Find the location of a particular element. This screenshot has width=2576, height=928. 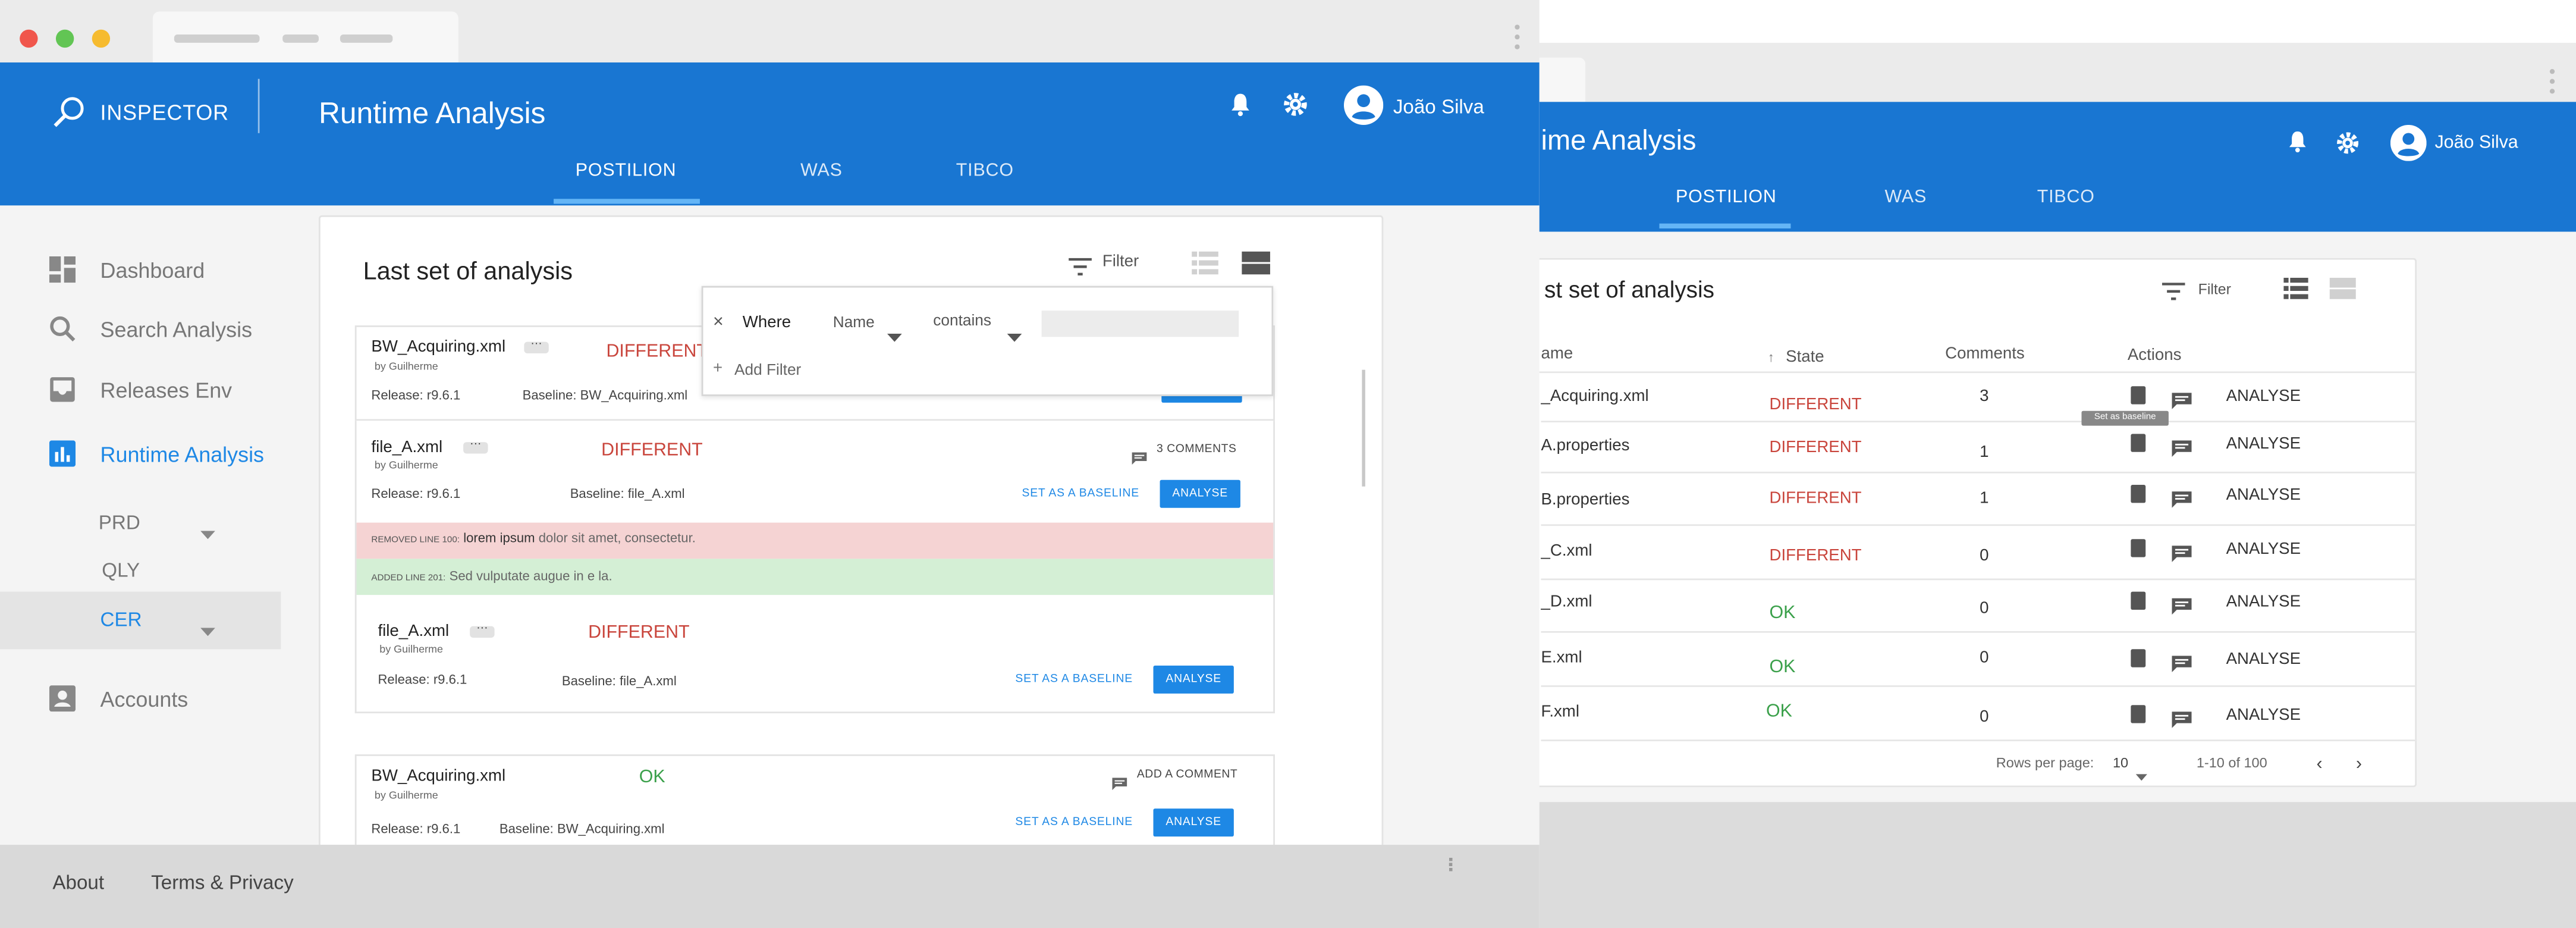

prev-page-icon: ‹ is located at coordinates (2320, 764).